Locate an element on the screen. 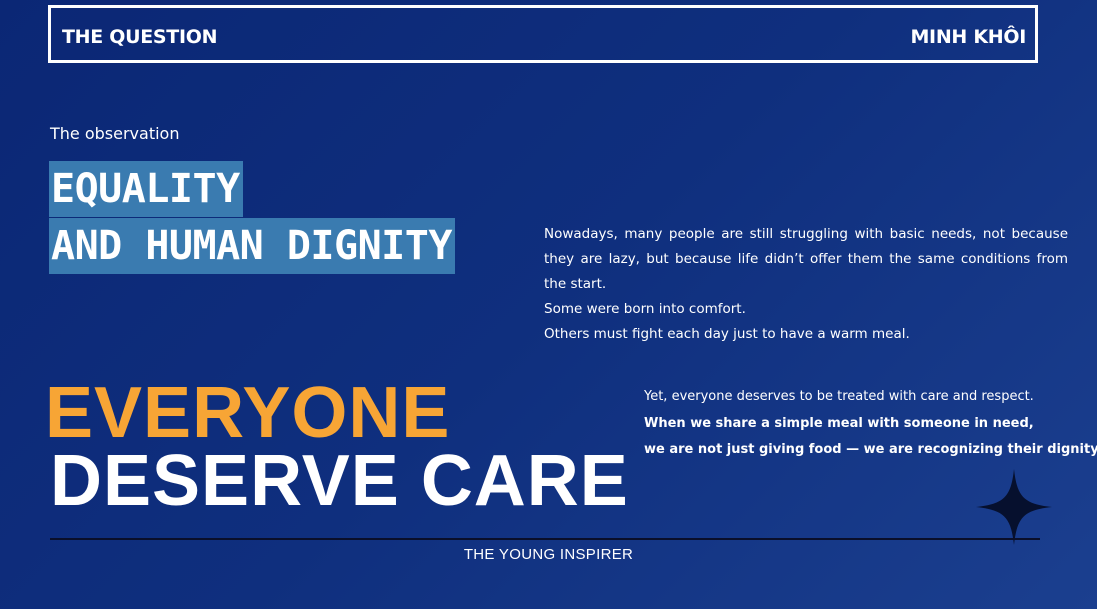  header-title: THE QUESTION is located at coordinates (140, 37).